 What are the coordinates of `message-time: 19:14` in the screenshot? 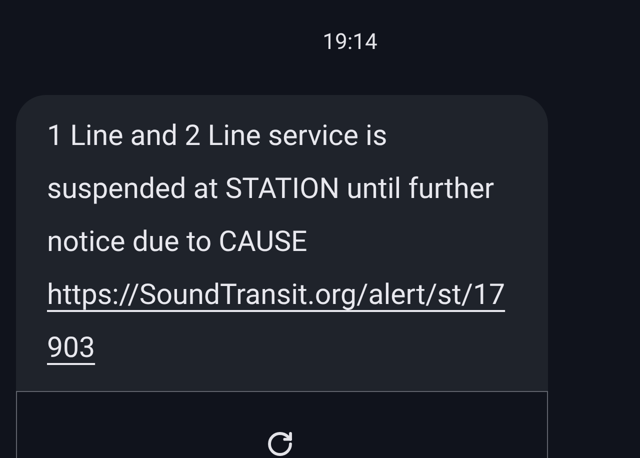 It's located at (350, 43).